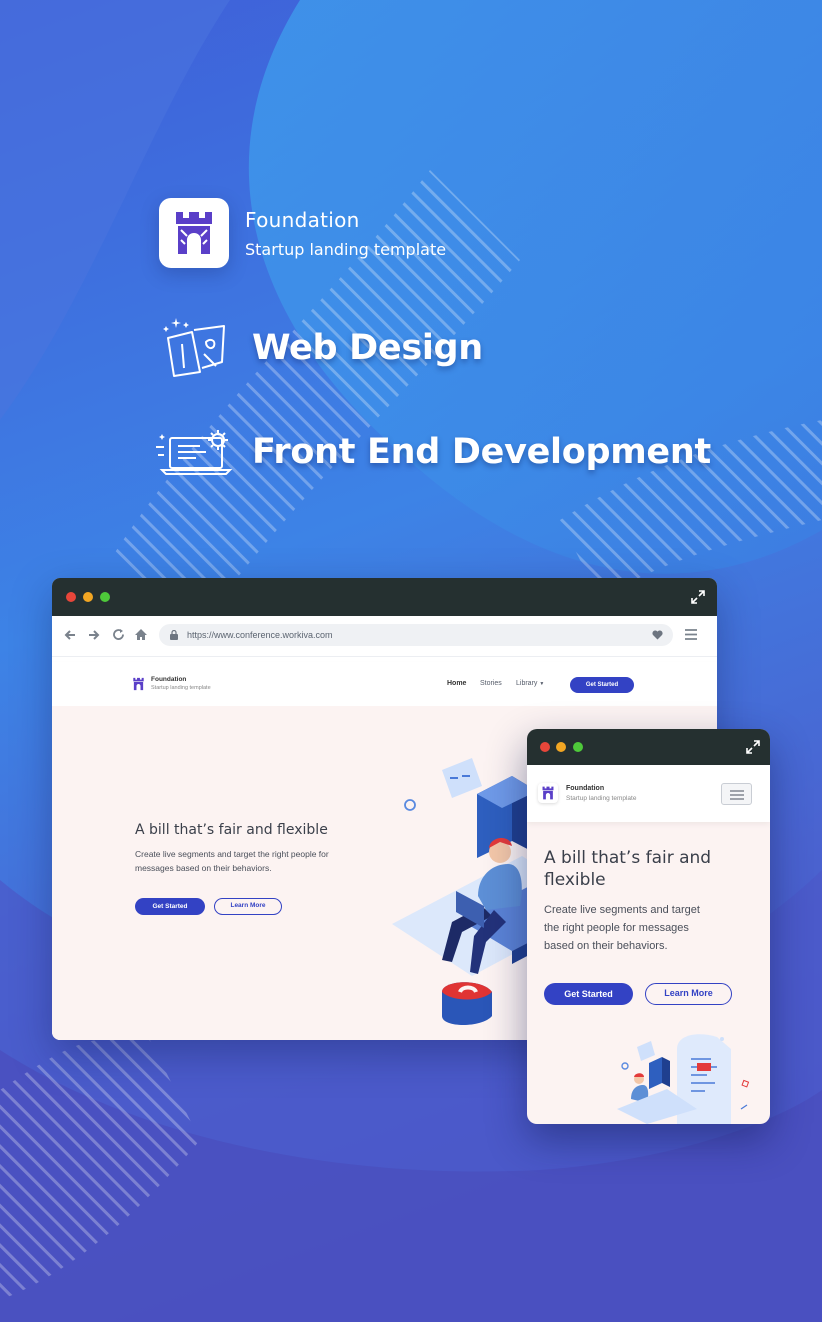 This screenshot has height=1322, width=822. I want to click on hamburger-button, so click(736, 794).